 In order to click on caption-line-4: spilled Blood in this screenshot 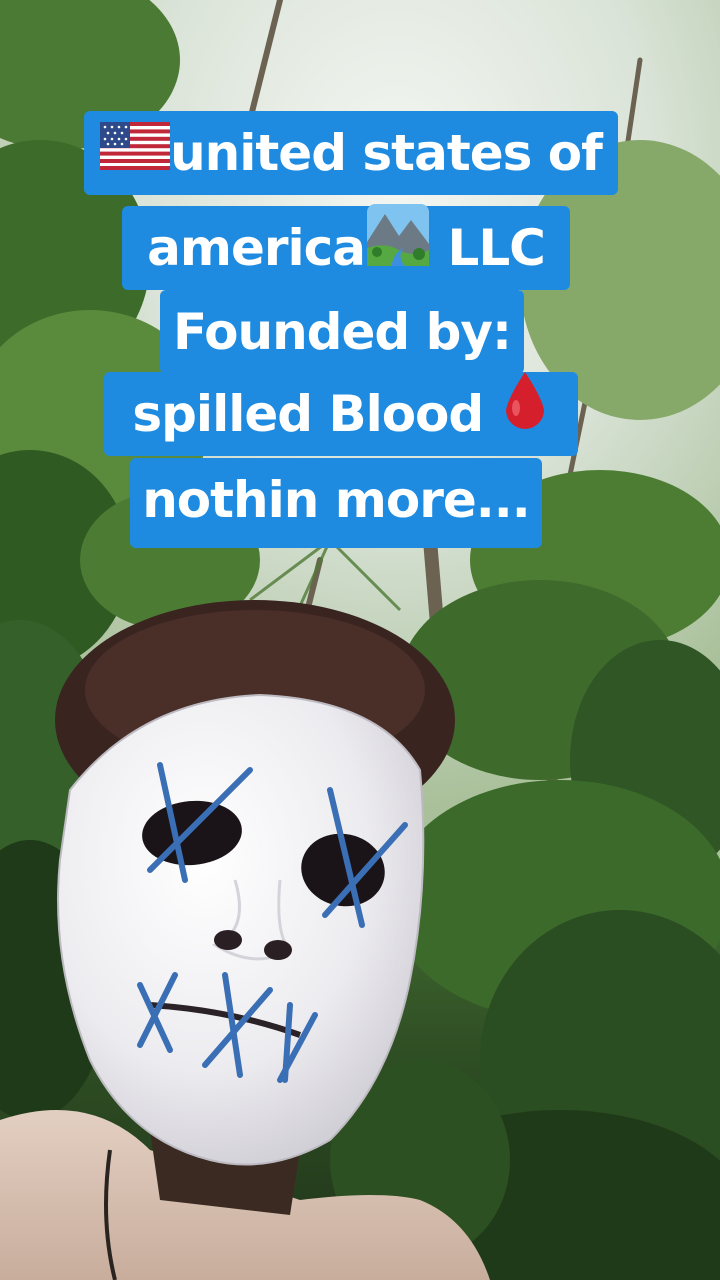, I will do `click(341, 414)`.